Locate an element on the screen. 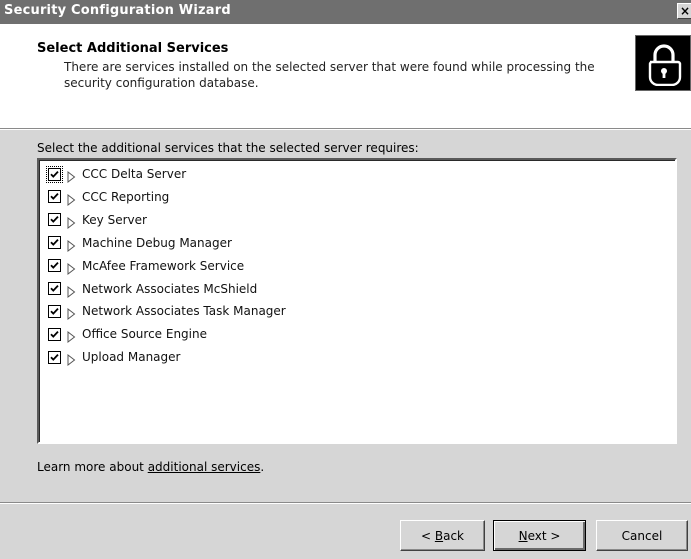 The width and height of the screenshot is (691, 559). header-separator is located at coordinates (345, 129).